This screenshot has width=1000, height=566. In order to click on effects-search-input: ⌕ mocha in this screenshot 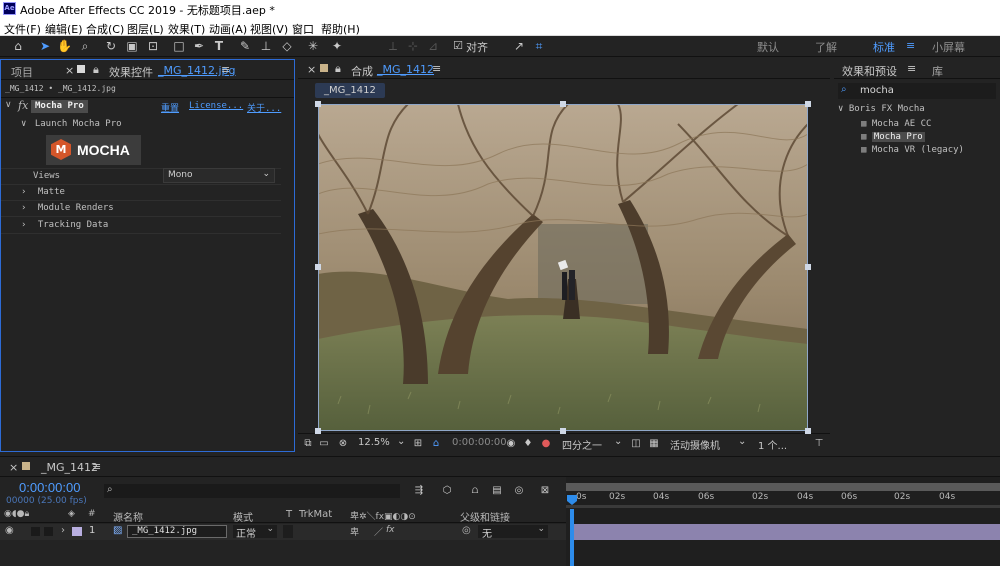, I will do `click(917, 91)`.